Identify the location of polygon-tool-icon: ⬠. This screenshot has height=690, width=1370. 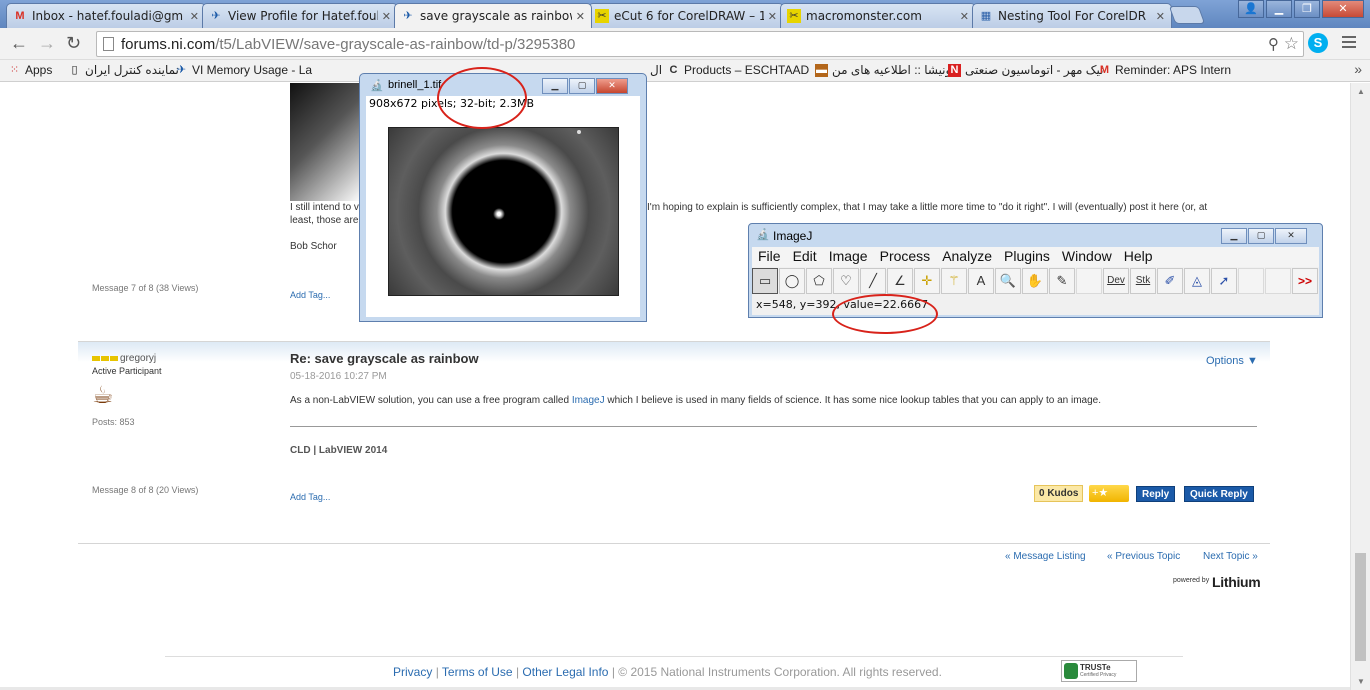
(819, 281).